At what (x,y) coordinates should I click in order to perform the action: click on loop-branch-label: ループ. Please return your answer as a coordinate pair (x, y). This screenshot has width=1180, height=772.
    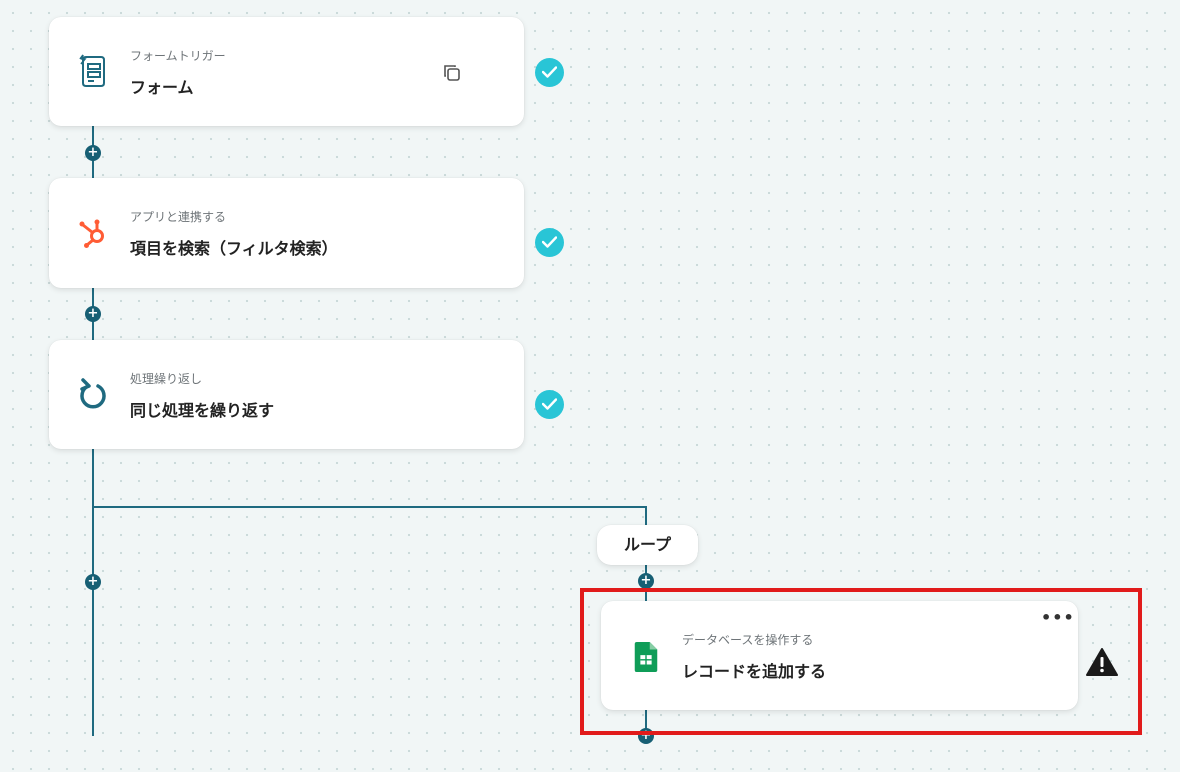
    Looking at the image, I should click on (647, 545).